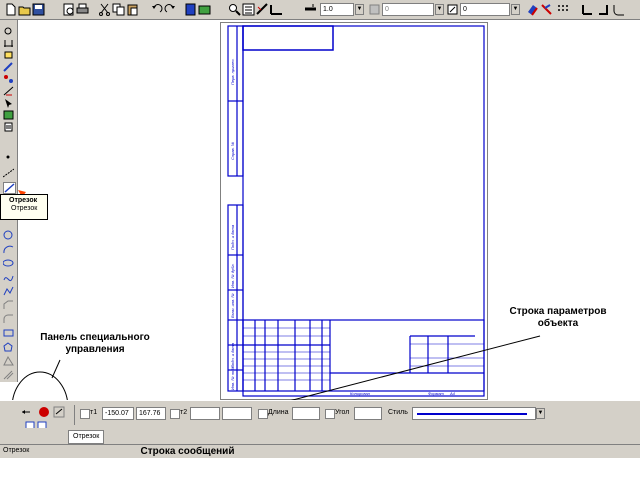  Describe the element at coordinates (232, 305) in the screenshot. I see `stamp-label-repl-inv: Взам. инв. №` at that location.